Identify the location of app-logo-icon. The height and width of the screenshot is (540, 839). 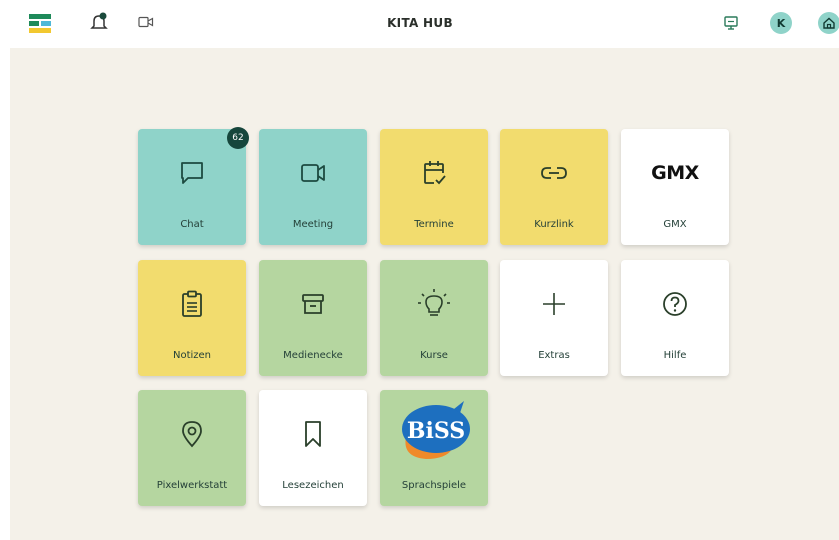
(40, 24).